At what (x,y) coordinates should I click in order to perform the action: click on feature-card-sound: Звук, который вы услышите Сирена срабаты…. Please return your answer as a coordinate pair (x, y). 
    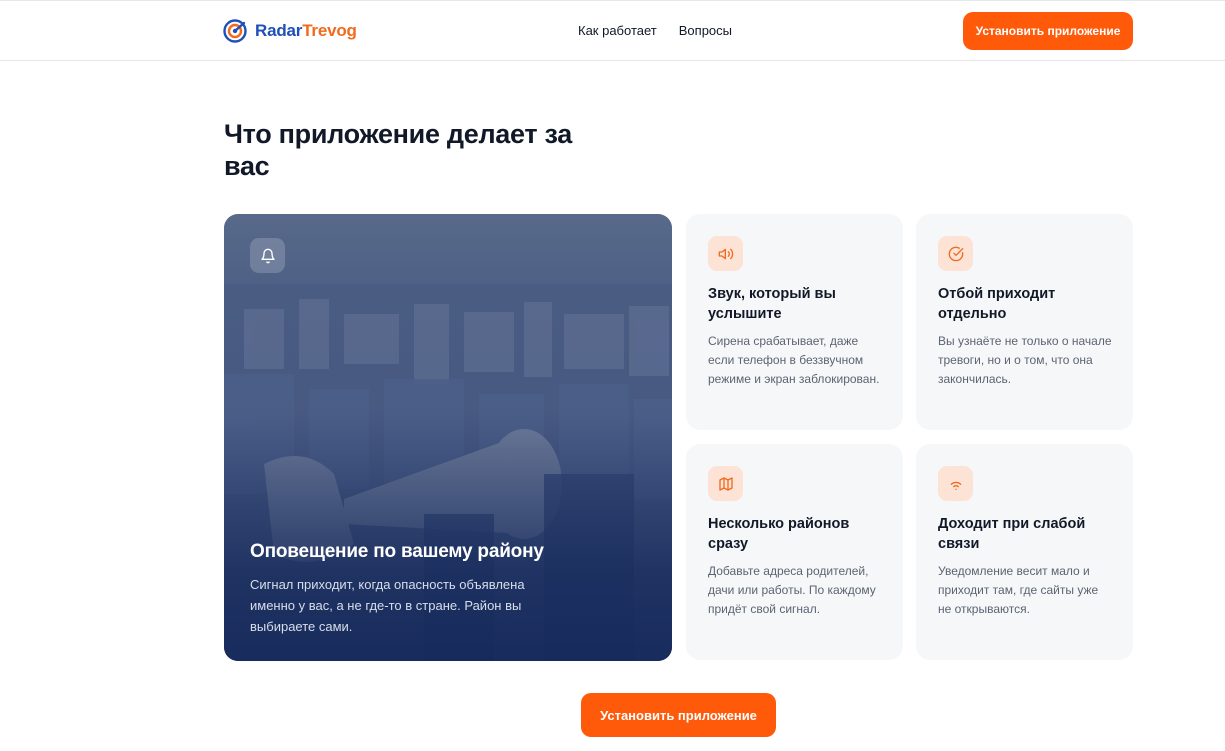
    Looking at the image, I should click on (794, 322).